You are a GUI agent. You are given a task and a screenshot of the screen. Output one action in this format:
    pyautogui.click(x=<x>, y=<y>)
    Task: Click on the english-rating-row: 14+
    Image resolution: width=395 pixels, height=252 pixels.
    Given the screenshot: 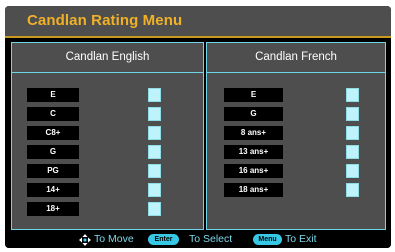 What is the action you would take?
    pyautogui.click(x=107, y=190)
    